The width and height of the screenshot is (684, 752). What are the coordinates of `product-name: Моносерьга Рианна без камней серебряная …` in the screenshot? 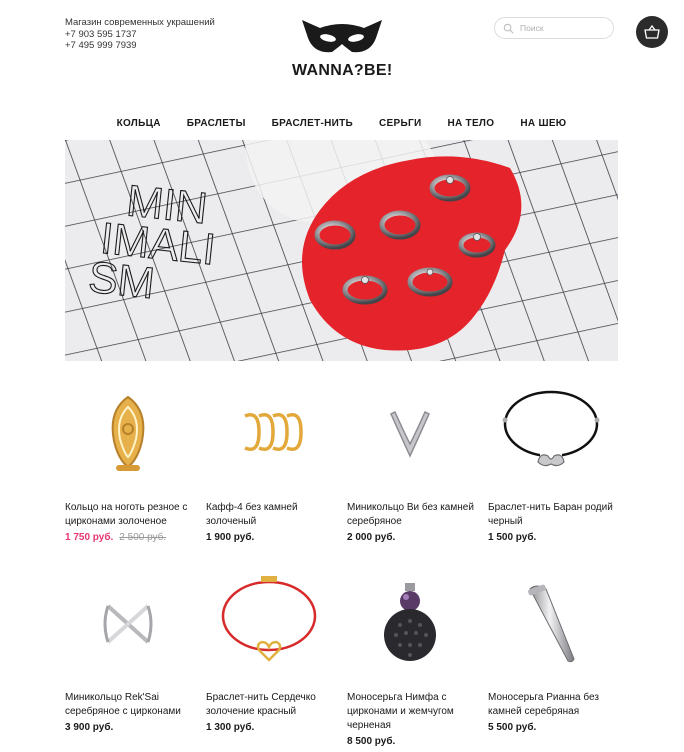 It's located at (557, 713).